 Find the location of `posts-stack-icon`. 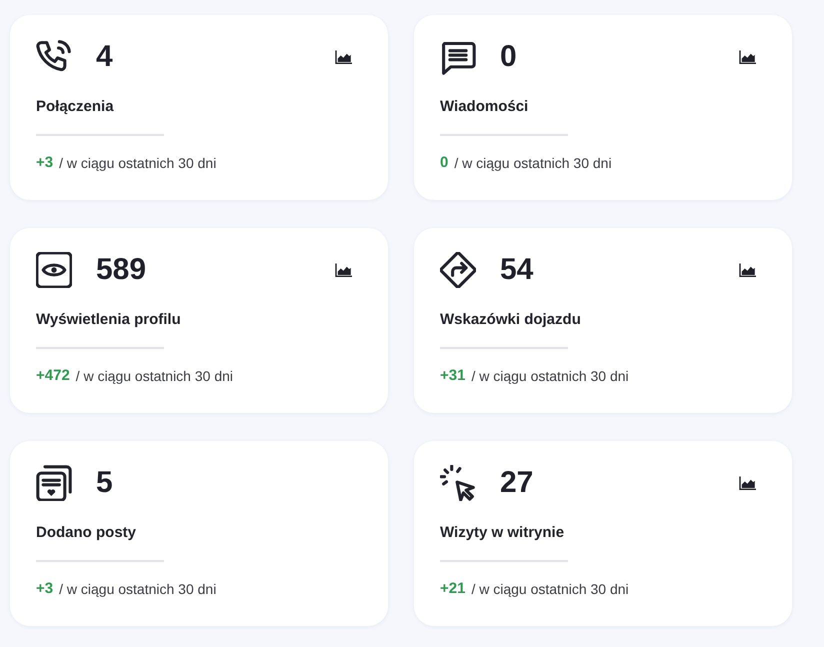

posts-stack-icon is located at coordinates (54, 483).